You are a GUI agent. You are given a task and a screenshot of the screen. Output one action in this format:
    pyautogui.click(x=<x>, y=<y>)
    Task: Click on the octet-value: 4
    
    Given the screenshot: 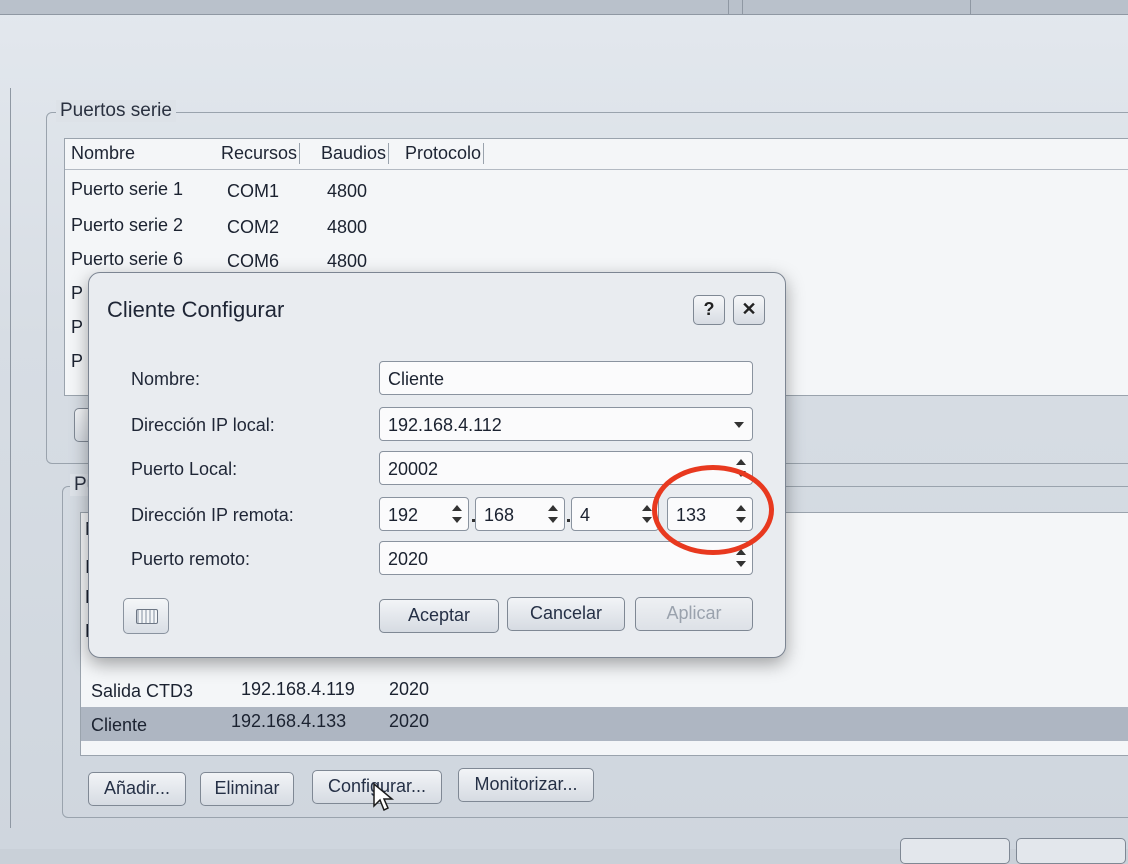 What is the action you would take?
    pyautogui.click(x=585, y=515)
    